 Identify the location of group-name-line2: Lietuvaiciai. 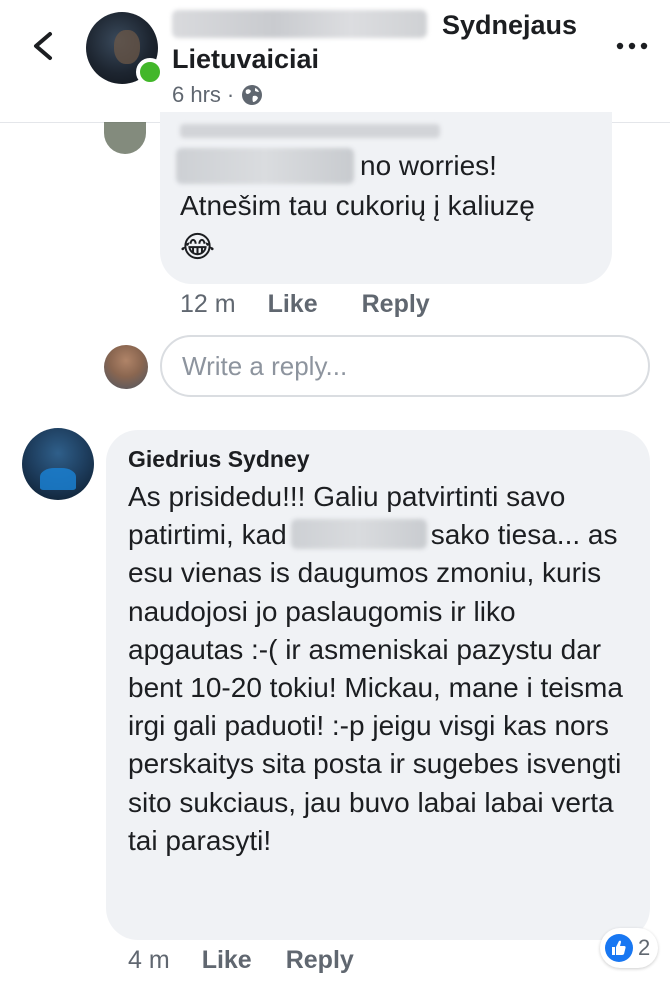
(245, 59).